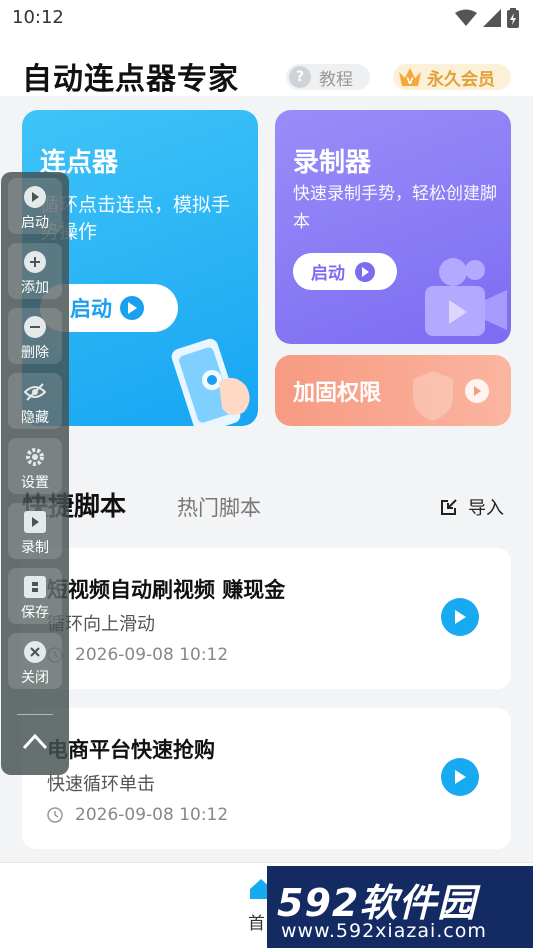 The image size is (533, 948). What do you see at coordinates (35, 327) in the screenshot?
I see `minus-icon` at bounding box center [35, 327].